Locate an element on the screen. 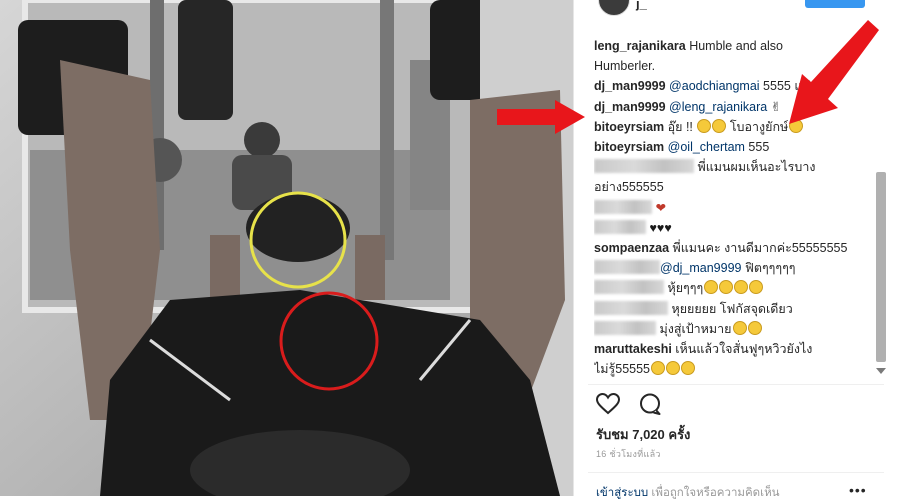  comment-item: มุ่งสู่เป้าหมาย is located at coordinates (728, 329).